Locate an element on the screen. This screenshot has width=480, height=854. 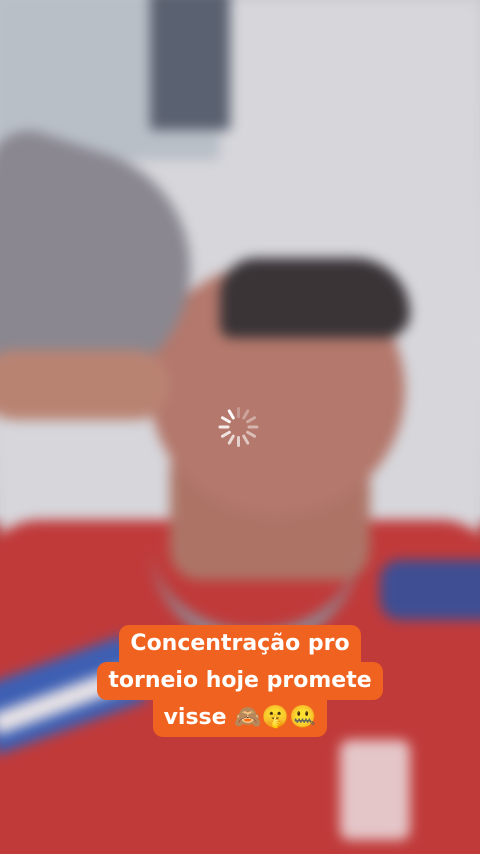
caption-line: Concentração pro is located at coordinates (240, 644).